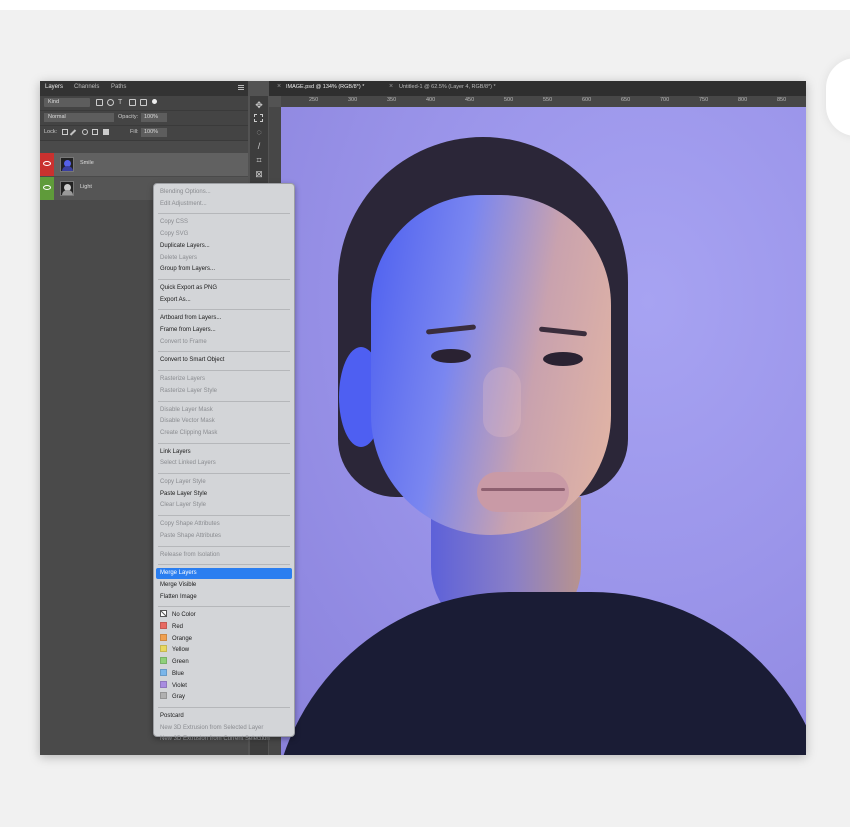 The width and height of the screenshot is (850, 827). I want to click on ruler-tick: 300, so click(353, 100).